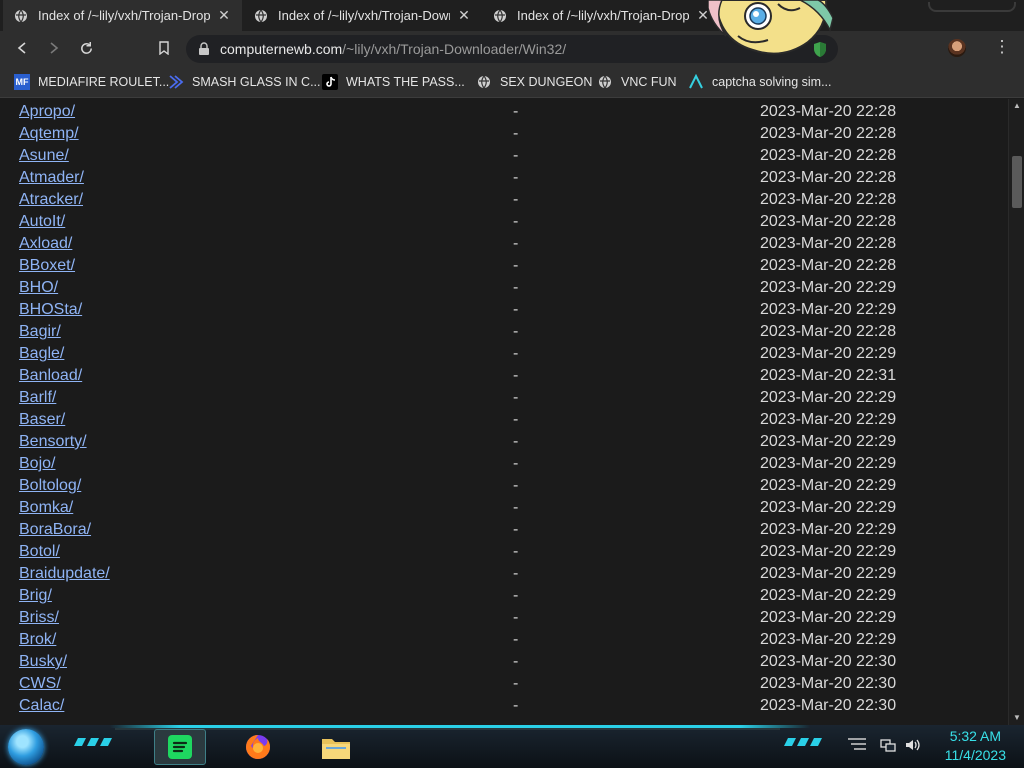 The image size is (1024, 768). What do you see at coordinates (975, 746) in the screenshot?
I see `system-clock: 5:32 AM 11/4/2023` at bounding box center [975, 746].